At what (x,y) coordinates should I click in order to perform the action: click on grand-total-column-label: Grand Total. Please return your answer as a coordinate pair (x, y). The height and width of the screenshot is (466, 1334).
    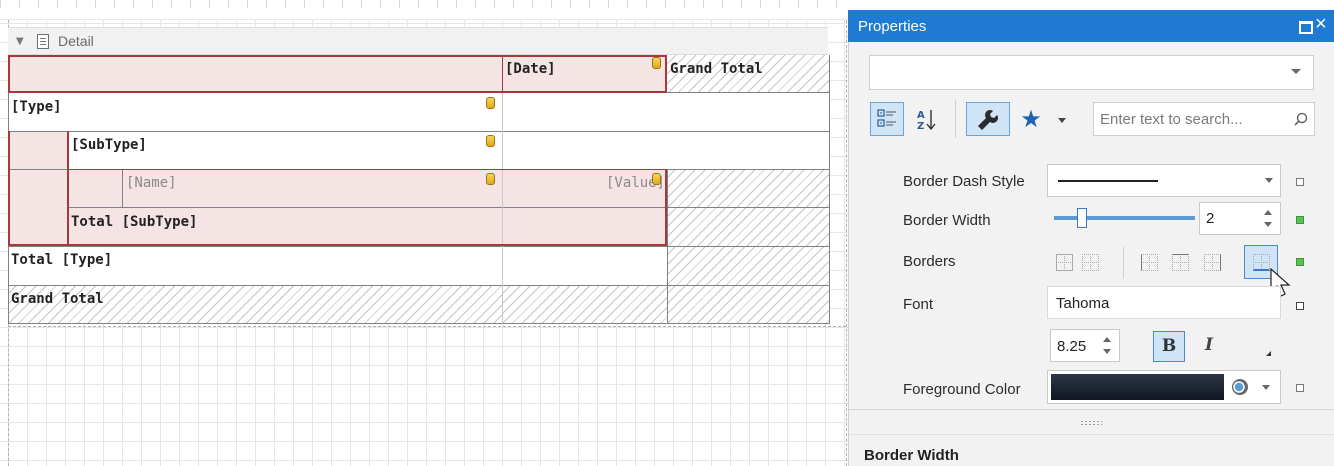
    Looking at the image, I should click on (716, 69).